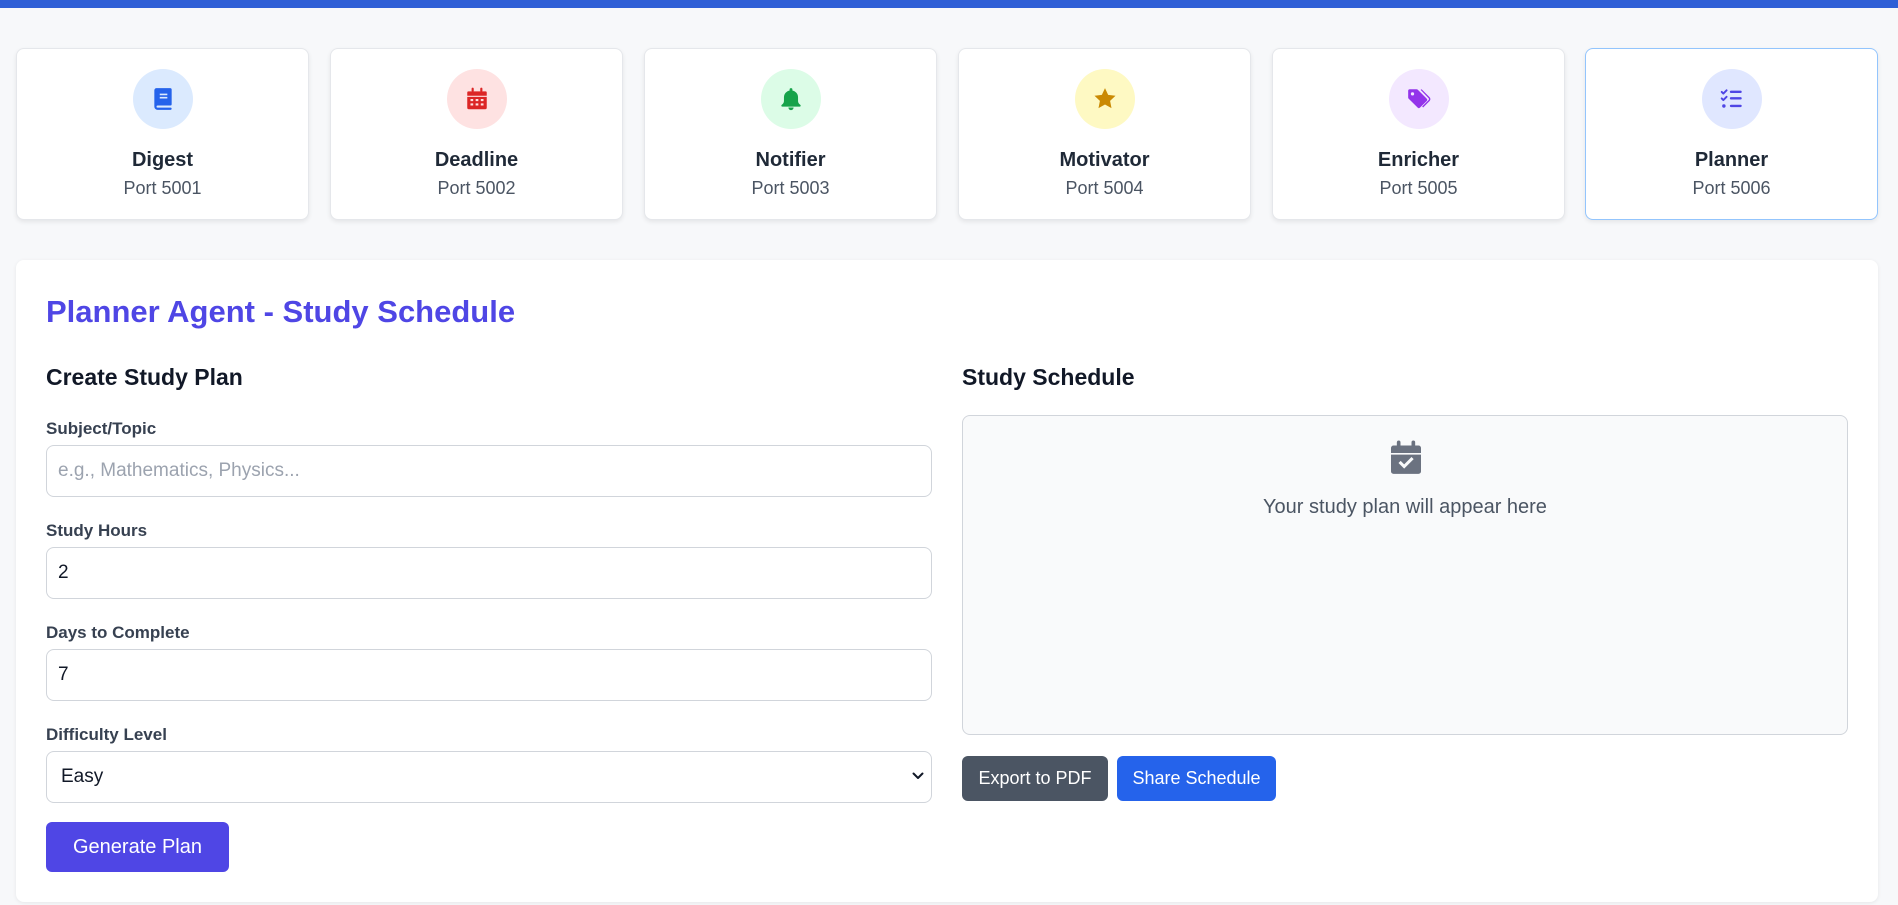 Image resolution: width=1898 pixels, height=905 pixels. I want to click on days-input, so click(489, 675).